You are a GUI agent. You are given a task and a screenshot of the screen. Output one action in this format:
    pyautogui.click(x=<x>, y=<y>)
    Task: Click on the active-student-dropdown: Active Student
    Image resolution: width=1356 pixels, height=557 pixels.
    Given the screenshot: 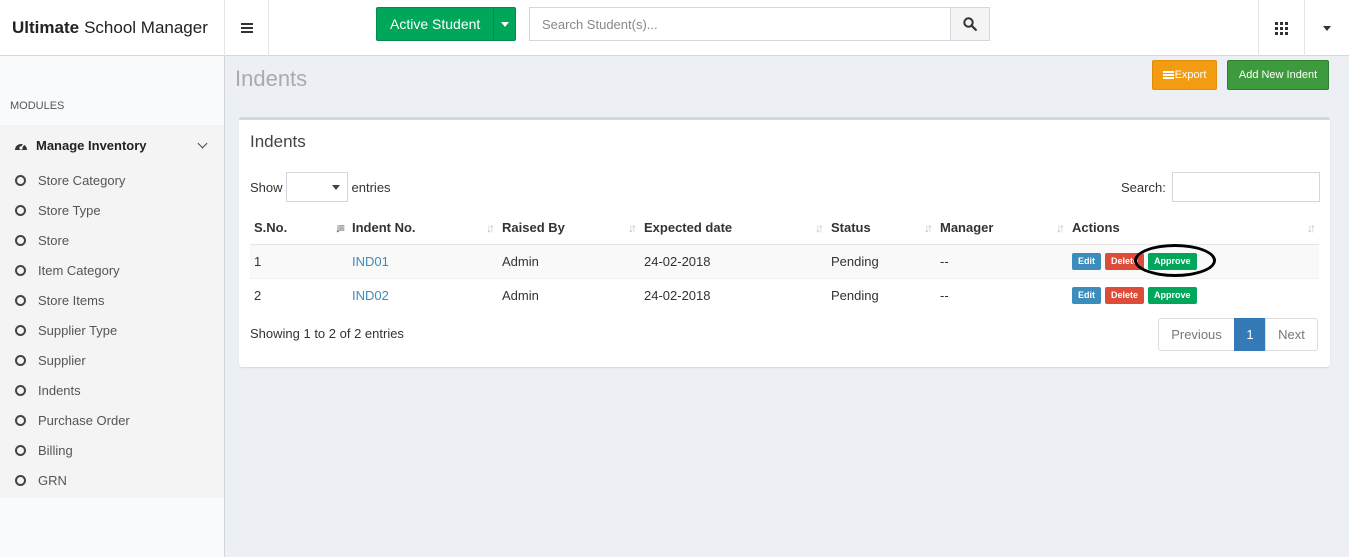 What is the action you would take?
    pyautogui.click(x=446, y=24)
    